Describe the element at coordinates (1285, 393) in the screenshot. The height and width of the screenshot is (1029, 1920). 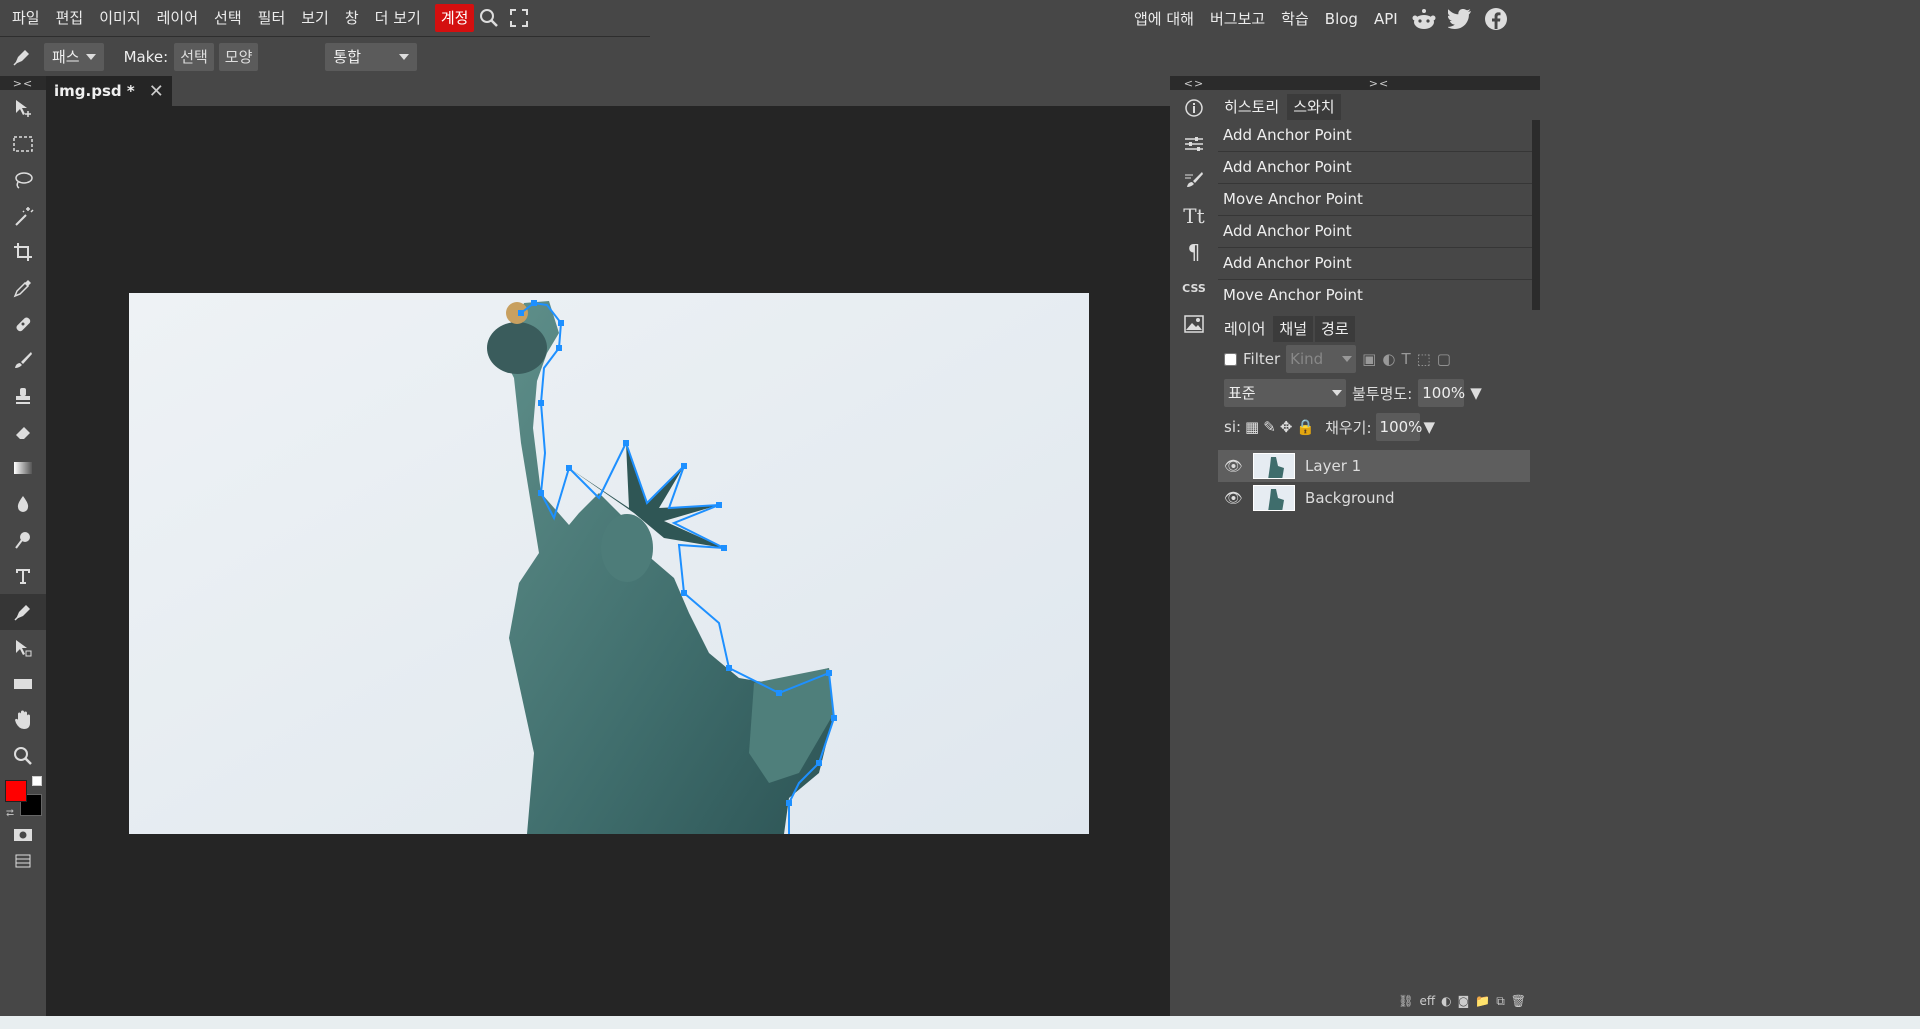
I see `blend-mode-dropdown: 표준` at that location.